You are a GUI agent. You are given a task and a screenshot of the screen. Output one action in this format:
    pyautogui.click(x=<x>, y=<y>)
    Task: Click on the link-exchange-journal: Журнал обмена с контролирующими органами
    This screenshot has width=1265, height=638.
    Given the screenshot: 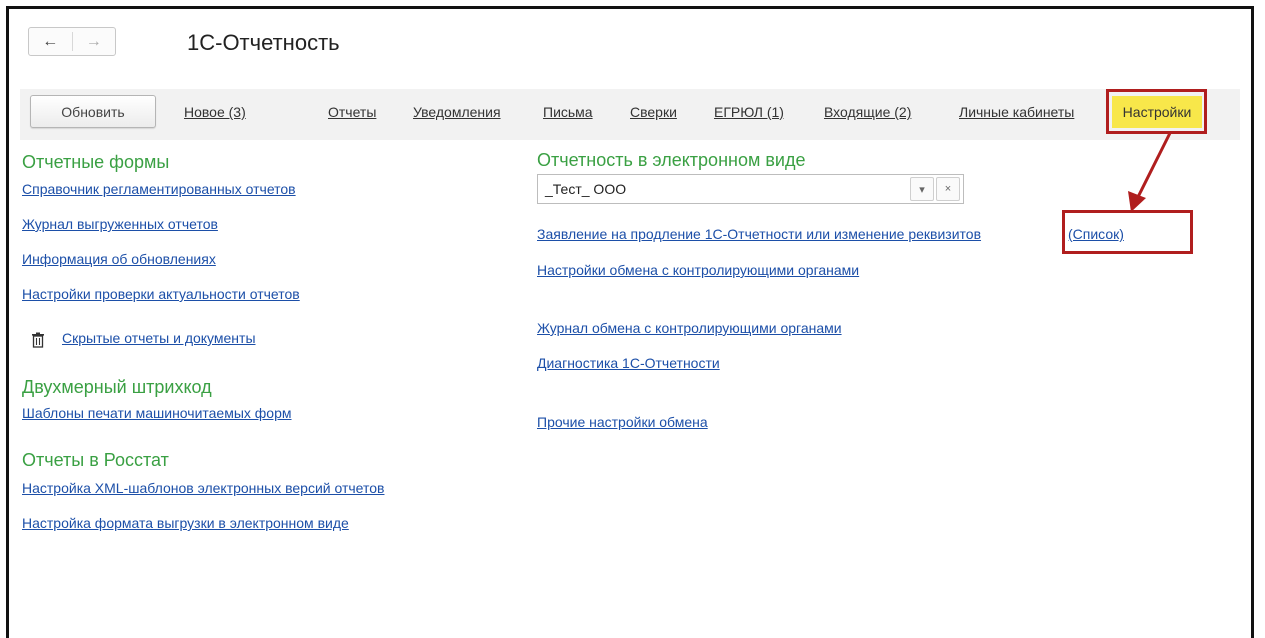 What is the action you would take?
    pyautogui.click(x=689, y=328)
    